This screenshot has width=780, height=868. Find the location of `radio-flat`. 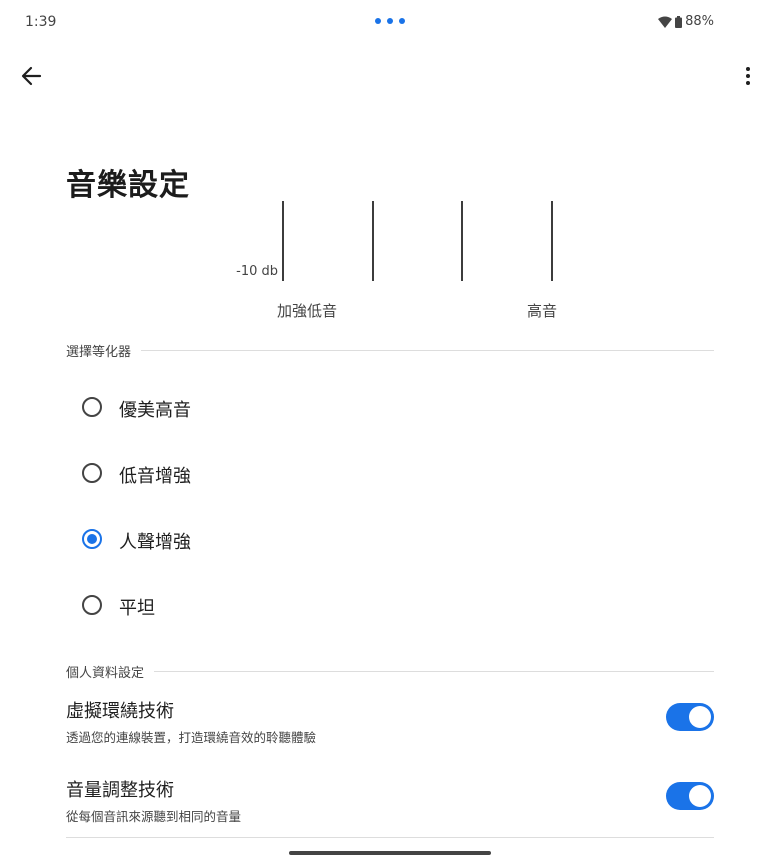

radio-flat is located at coordinates (92, 605).